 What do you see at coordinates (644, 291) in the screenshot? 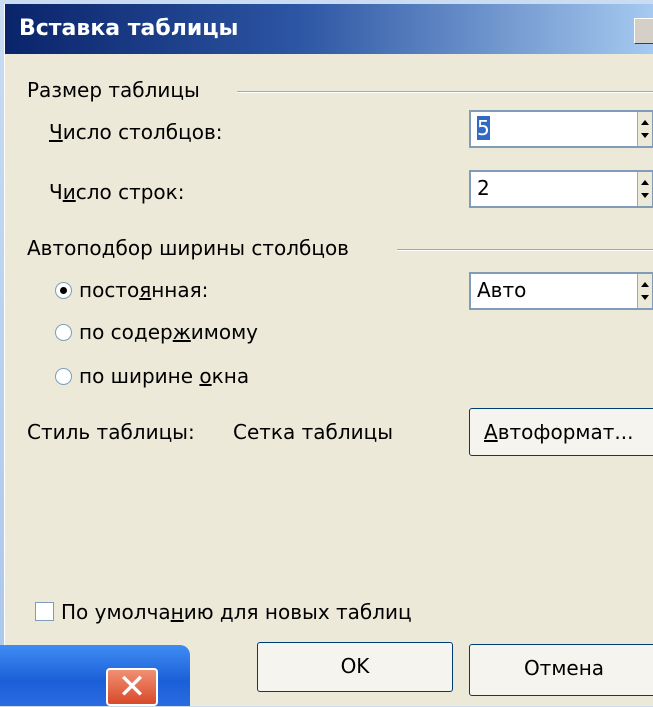
I see `fixed-width-spin-arrows` at bounding box center [644, 291].